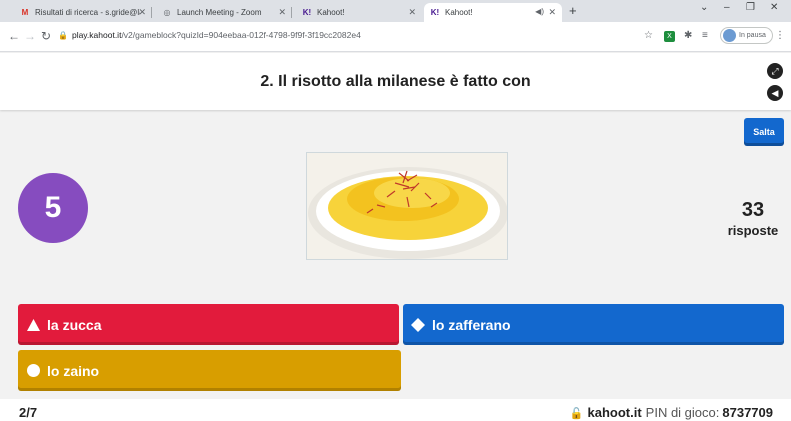  I want to click on diamond-icon, so click(418, 324).